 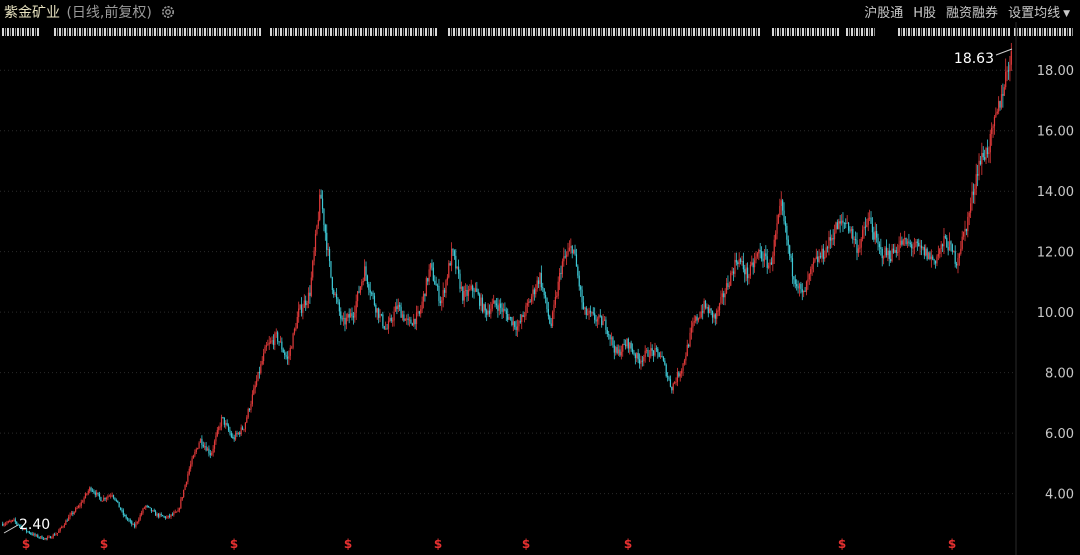 I want to click on high-price-label: 18.63, so click(x=974, y=59).